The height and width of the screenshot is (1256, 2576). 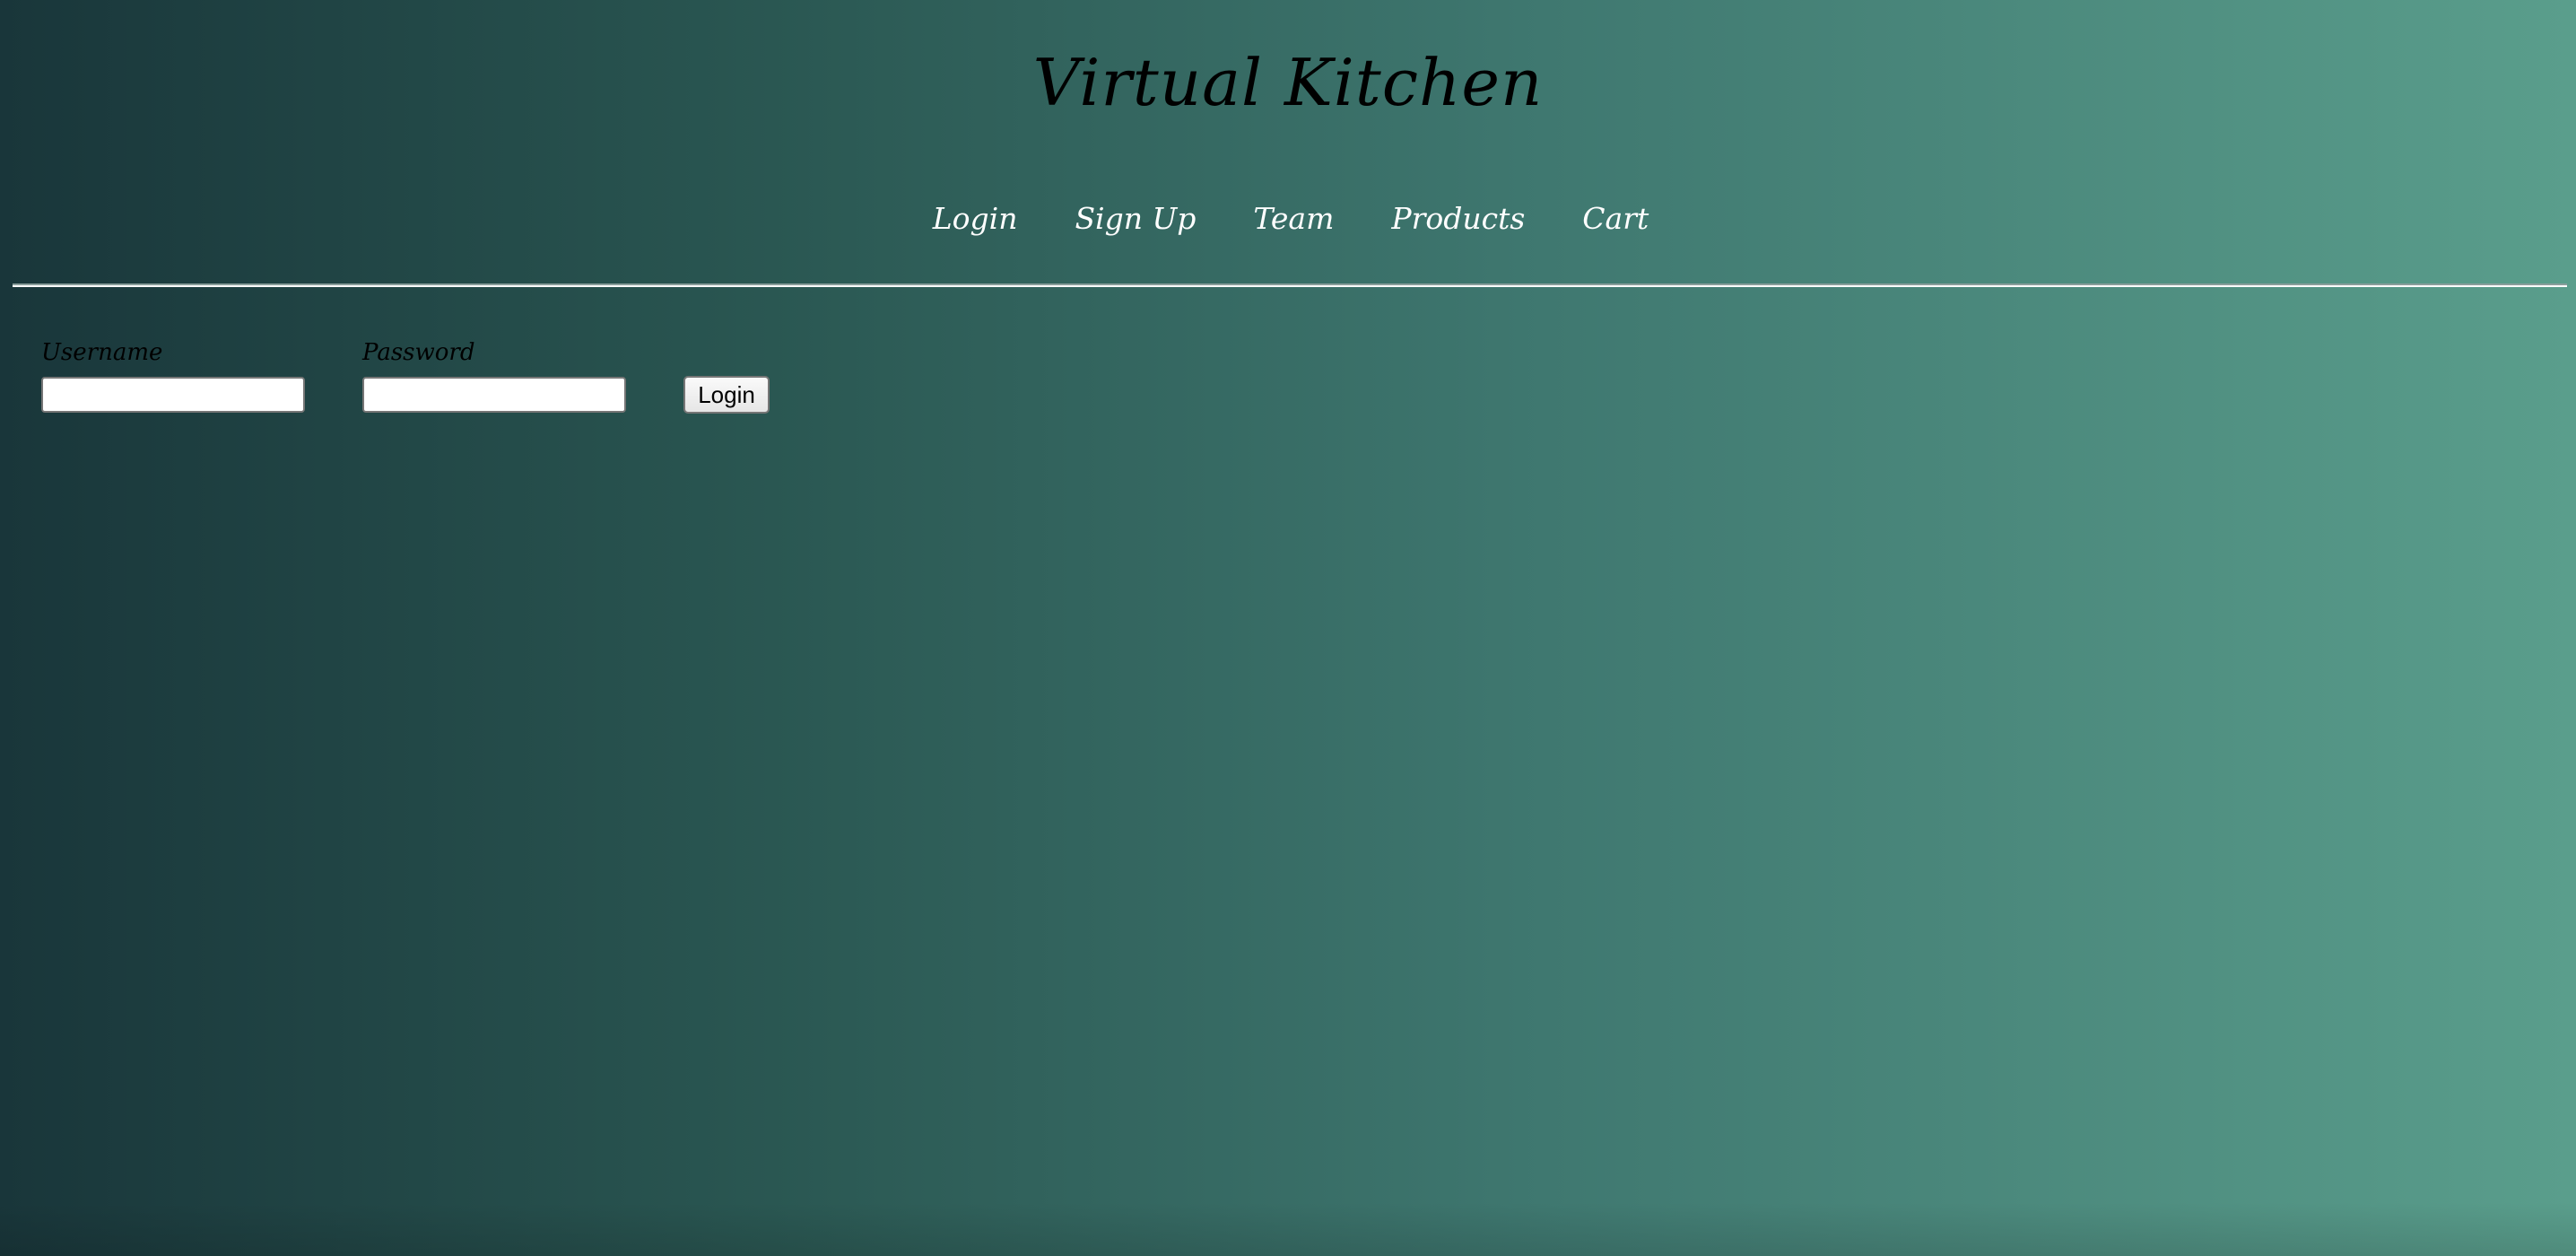 What do you see at coordinates (173, 375) in the screenshot?
I see `username-field-group: Username` at bounding box center [173, 375].